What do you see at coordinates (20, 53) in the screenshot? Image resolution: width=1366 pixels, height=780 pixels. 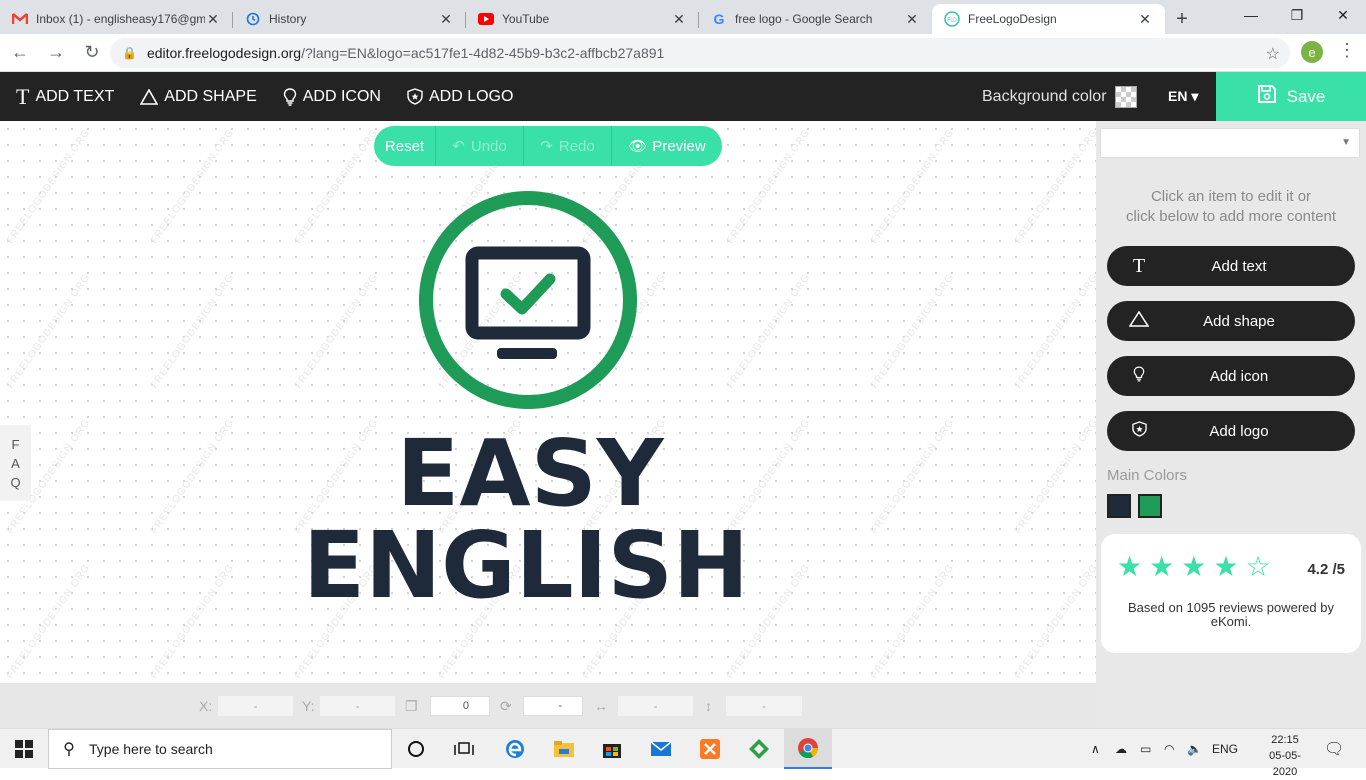 I see `back-icon: ←` at bounding box center [20, 53].